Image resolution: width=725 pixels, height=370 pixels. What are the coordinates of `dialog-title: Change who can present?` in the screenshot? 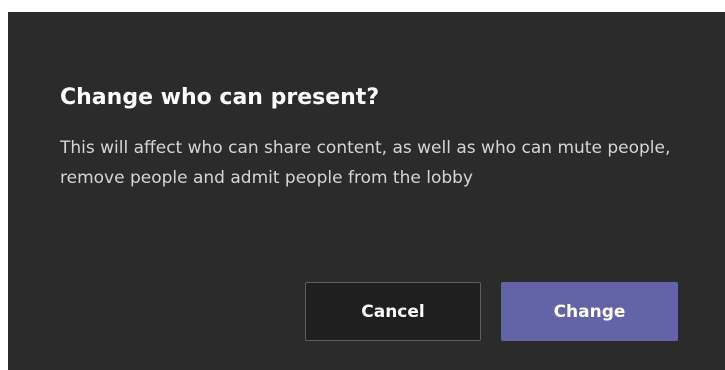 It's located at (220, 97).